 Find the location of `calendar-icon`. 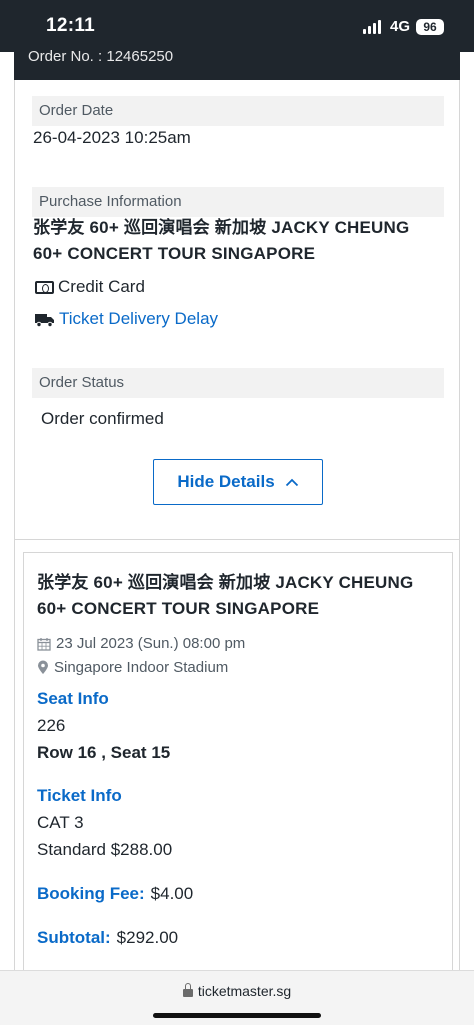

calendar-icon is located at coordinates (44, 644).